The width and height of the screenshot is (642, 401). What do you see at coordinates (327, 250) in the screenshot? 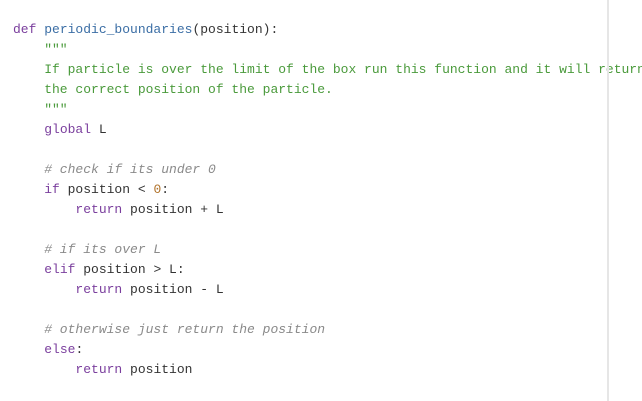
I see `code-line: # if its over L` at bounding box center [327, 250].